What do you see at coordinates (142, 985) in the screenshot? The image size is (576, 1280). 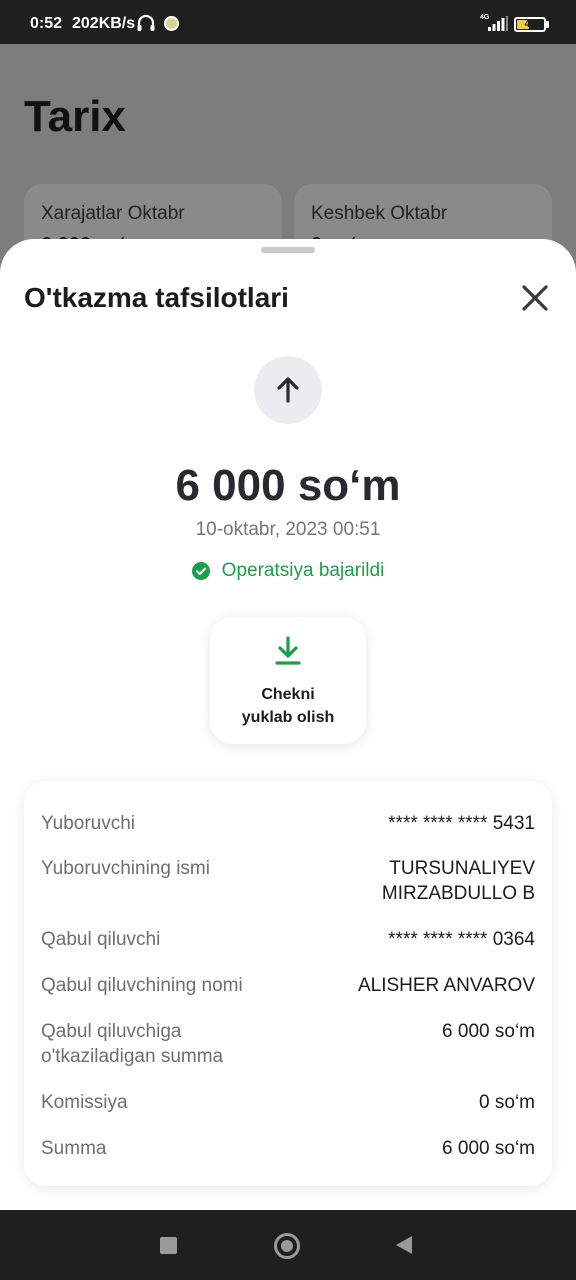 I see `detail-label: Qabul qiluvchining nomi` at bounding box center [142, 985].